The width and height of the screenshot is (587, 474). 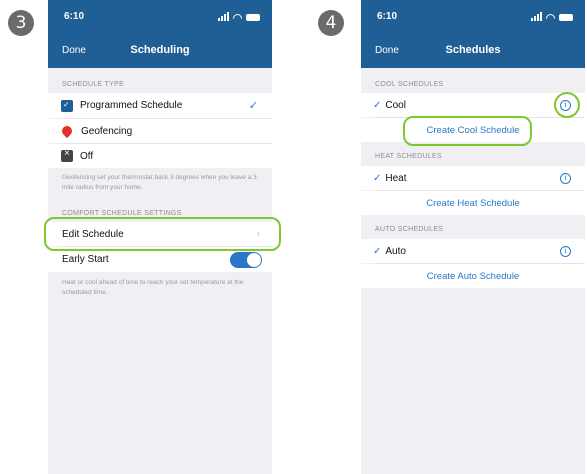 What do you see at coordinates (331, 23) in the screenshot?
I see `step-4-badge: 4` at bounding box center [331, 23].